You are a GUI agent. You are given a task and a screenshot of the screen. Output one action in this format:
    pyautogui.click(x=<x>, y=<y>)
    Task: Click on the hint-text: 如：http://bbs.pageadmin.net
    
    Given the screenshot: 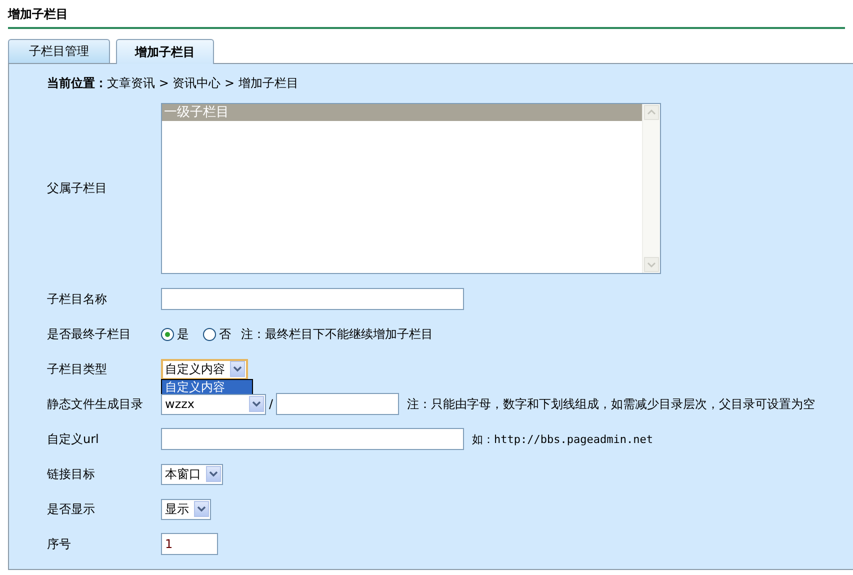 What is the action you would take?
    pyautogui.click(x=562, y=439)
    